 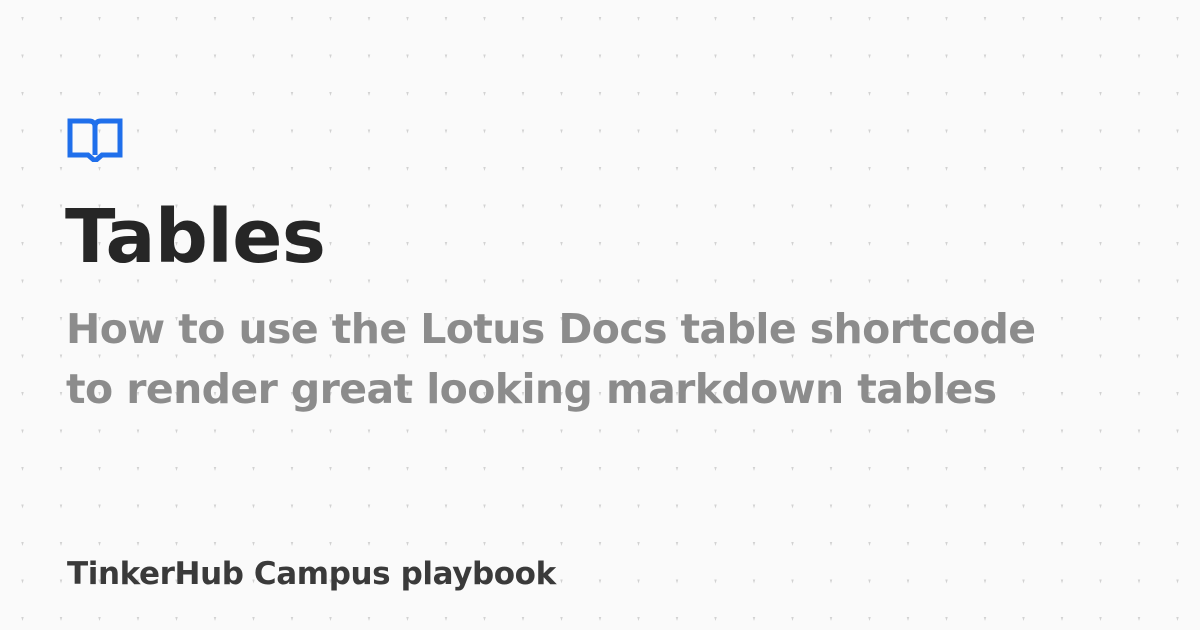 What do you see at coordinates (95, 140) in the screenshot?
I see `book-open-icon` at bounding box center [95, 140].